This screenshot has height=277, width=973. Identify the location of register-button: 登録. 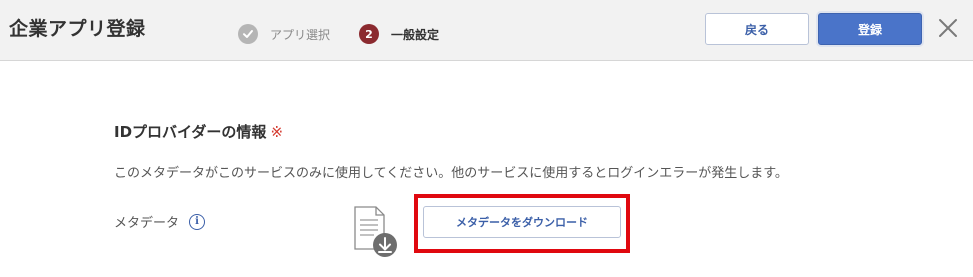
(870, 29).